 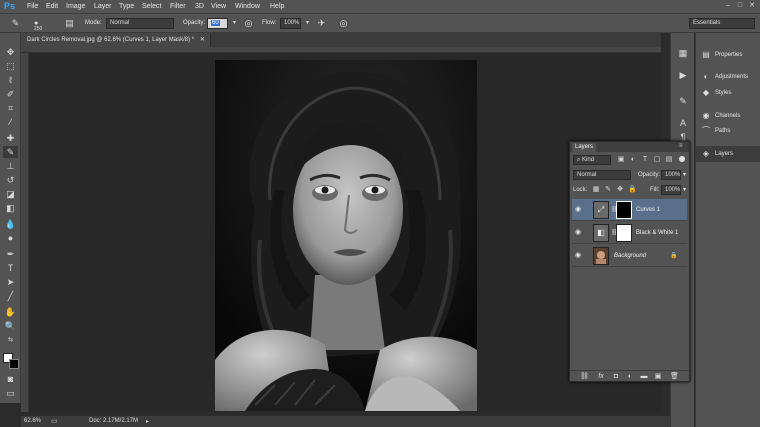 What do you see at coordinates (10, 80) in the screenshot?
I see `lasso-tool-icon: ℓ` at bounding box center [10, 80].